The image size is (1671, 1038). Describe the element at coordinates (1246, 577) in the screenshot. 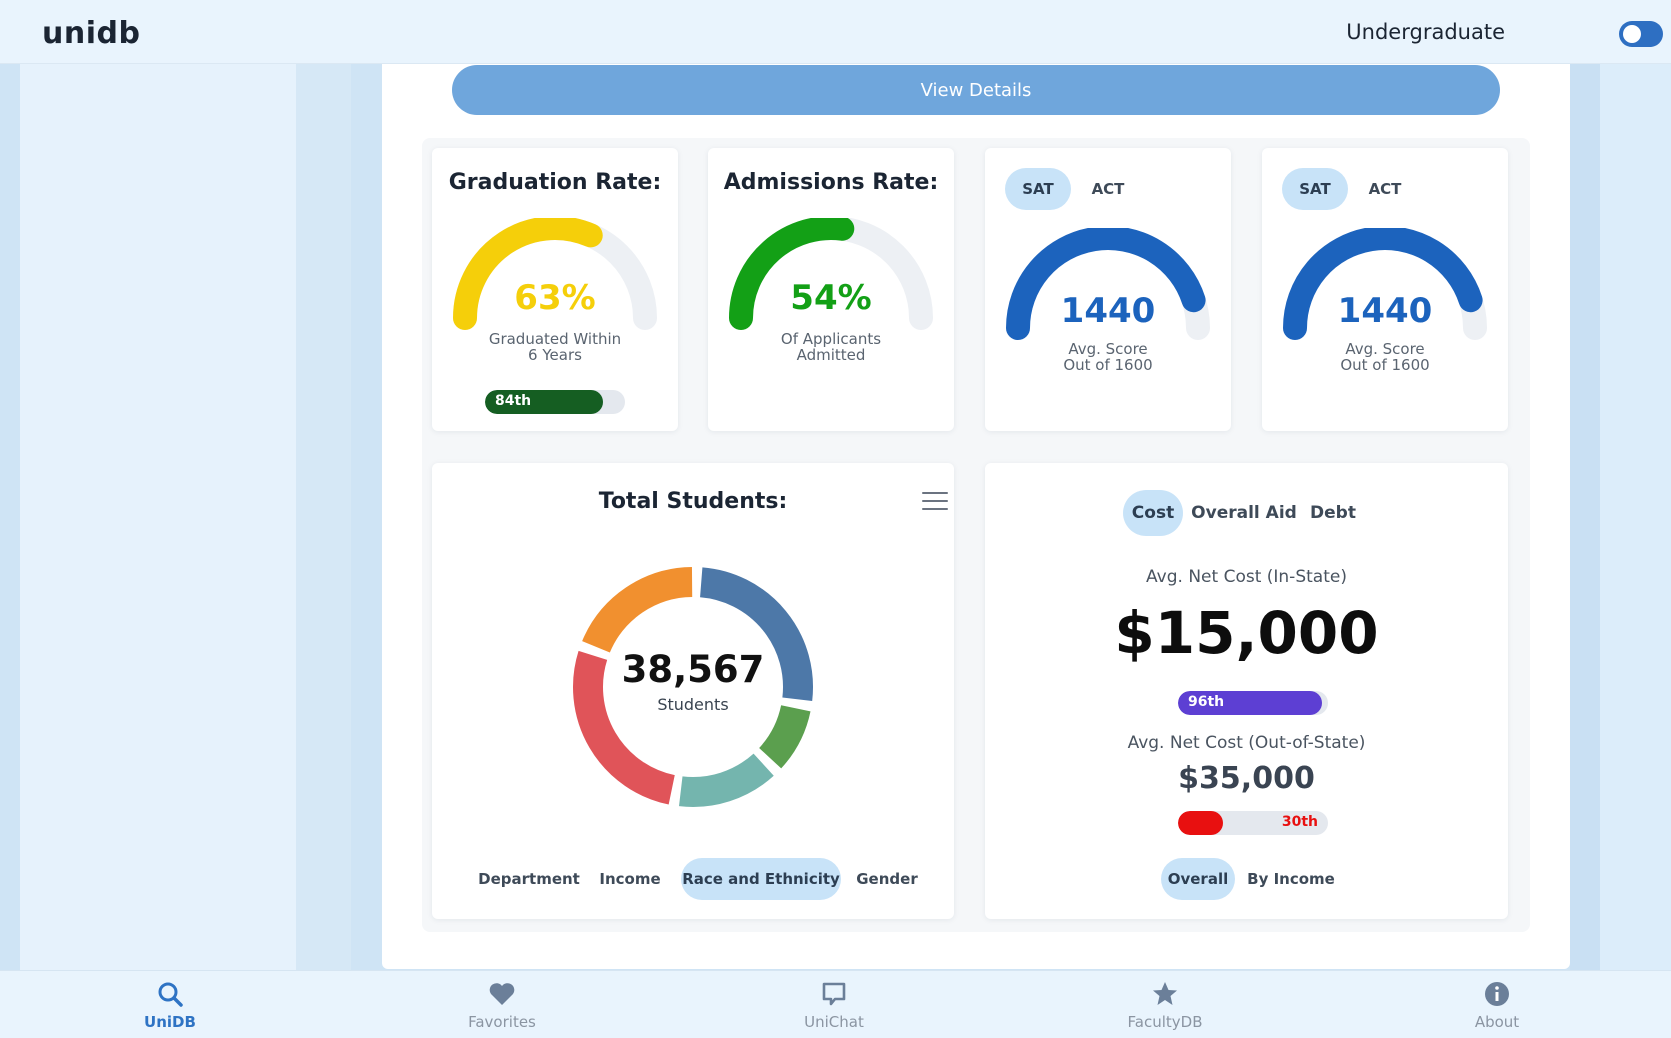

I see `in-state-label: Avg. Net Cost (In-State)` at that location.